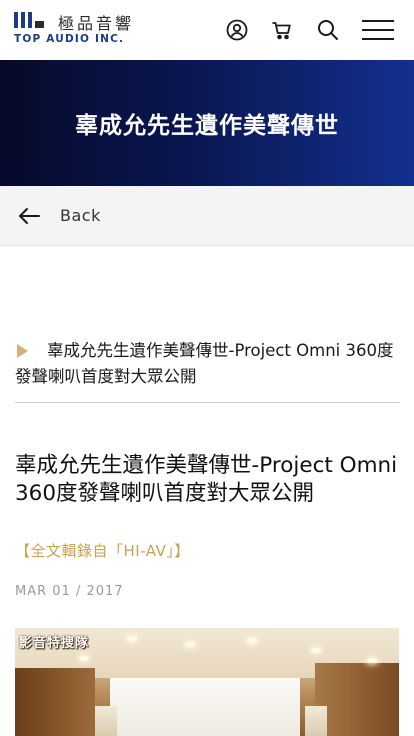 The width and height of the screenshot is (414, 736). Describe the element at coordinates (80, 215) in the screenshot. I see `back-label: Back` at that location.